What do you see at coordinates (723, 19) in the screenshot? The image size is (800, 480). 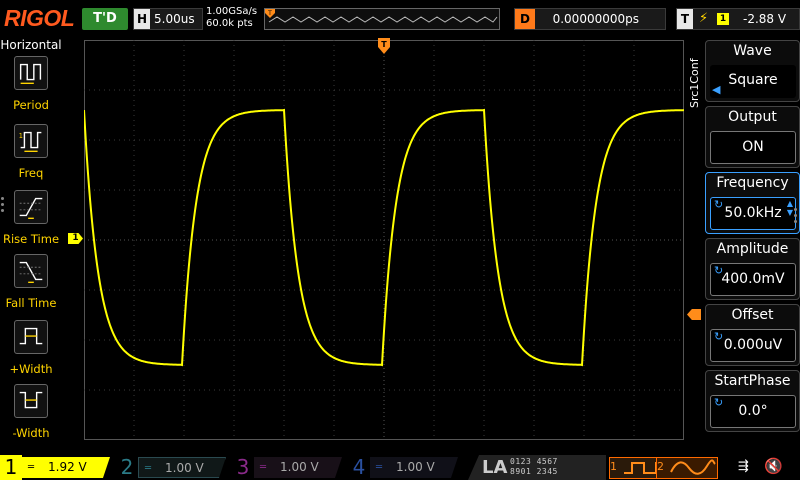 I see `trigger-source-badge: 1` at bounding box center [723, 19].